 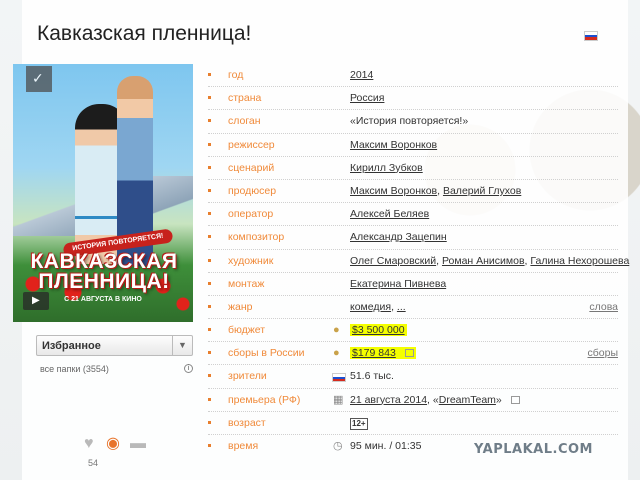 I want to click on info-row-producer: продюсер Максим Воронков, Валерий Глухов, so click(x=413, y=192).